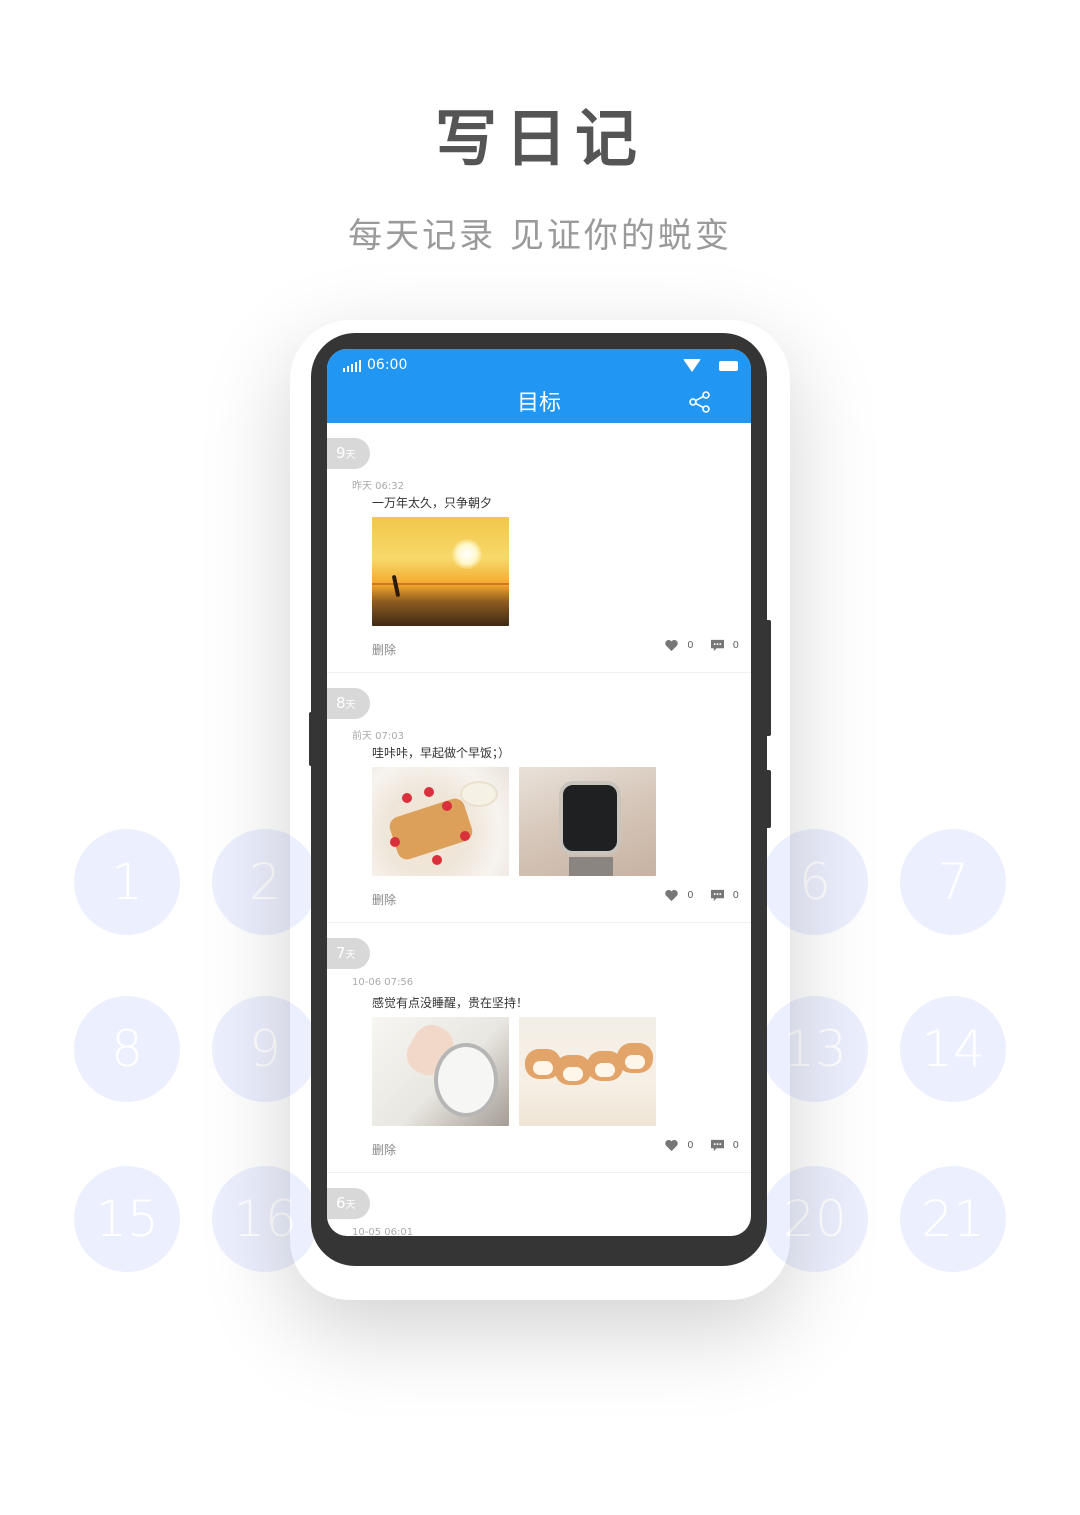 The width and height of the screenshot is (1080, 1515). I want to click on bg-day-circle: 21, so click(953, 1219).